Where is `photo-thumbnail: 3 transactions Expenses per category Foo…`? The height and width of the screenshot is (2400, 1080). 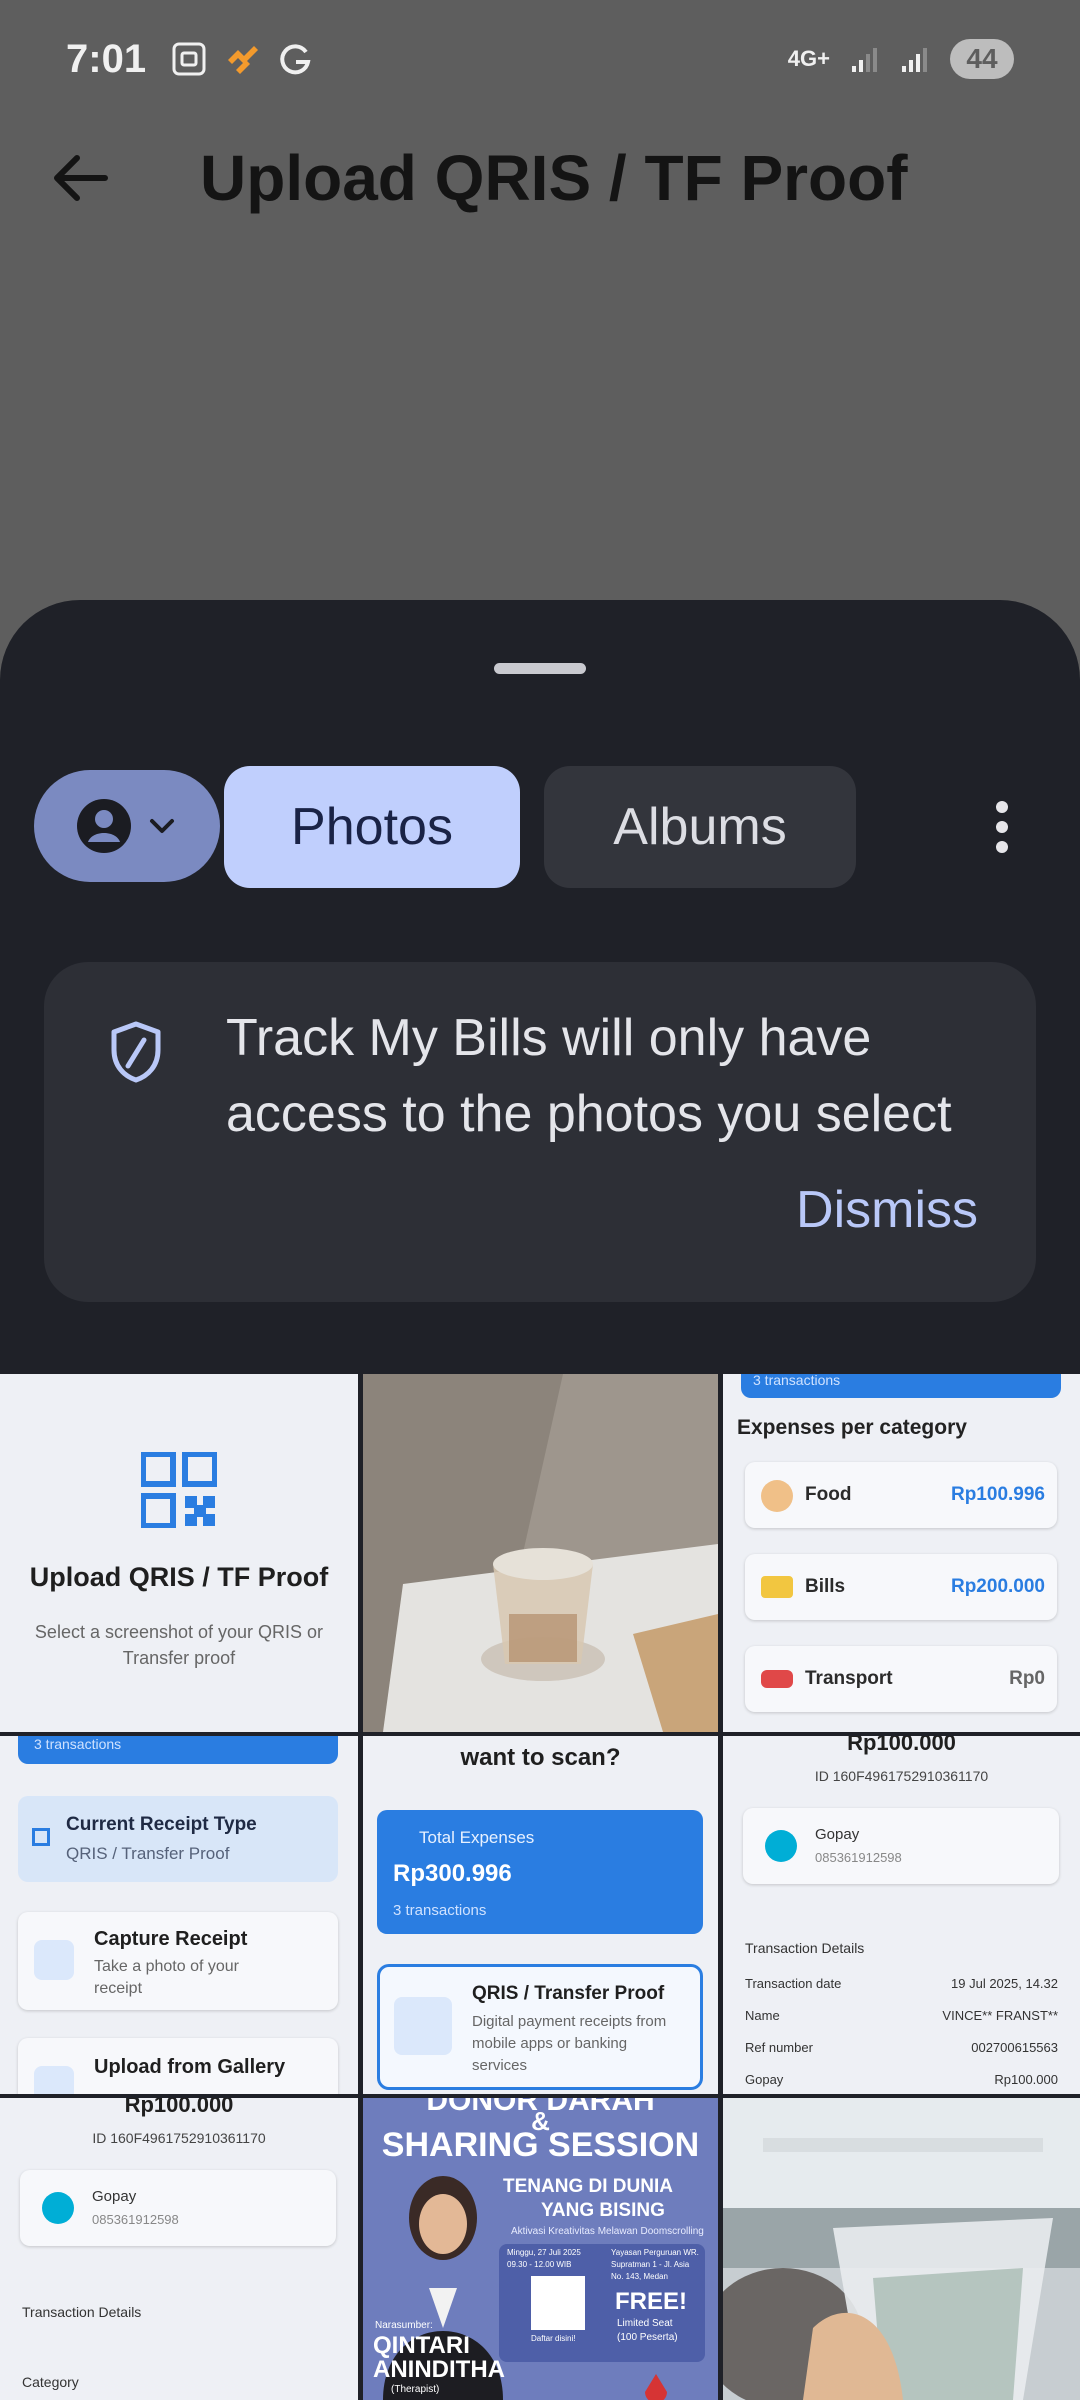 photo-thumbnail: 3 transactions Expenses per category Foo… is located at coordinates (901, 1553).